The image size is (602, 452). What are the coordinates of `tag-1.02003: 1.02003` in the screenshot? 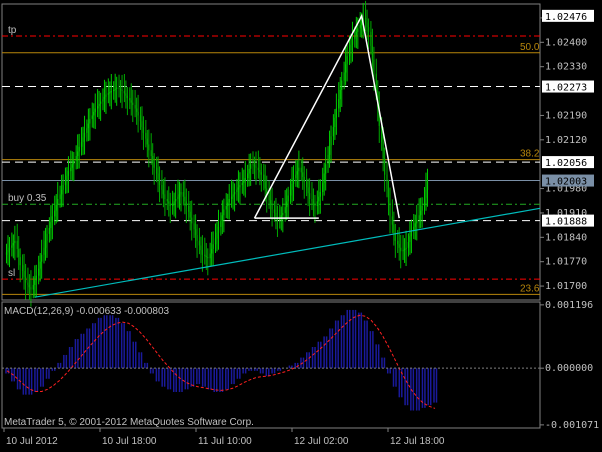 It's located at (566, 182).